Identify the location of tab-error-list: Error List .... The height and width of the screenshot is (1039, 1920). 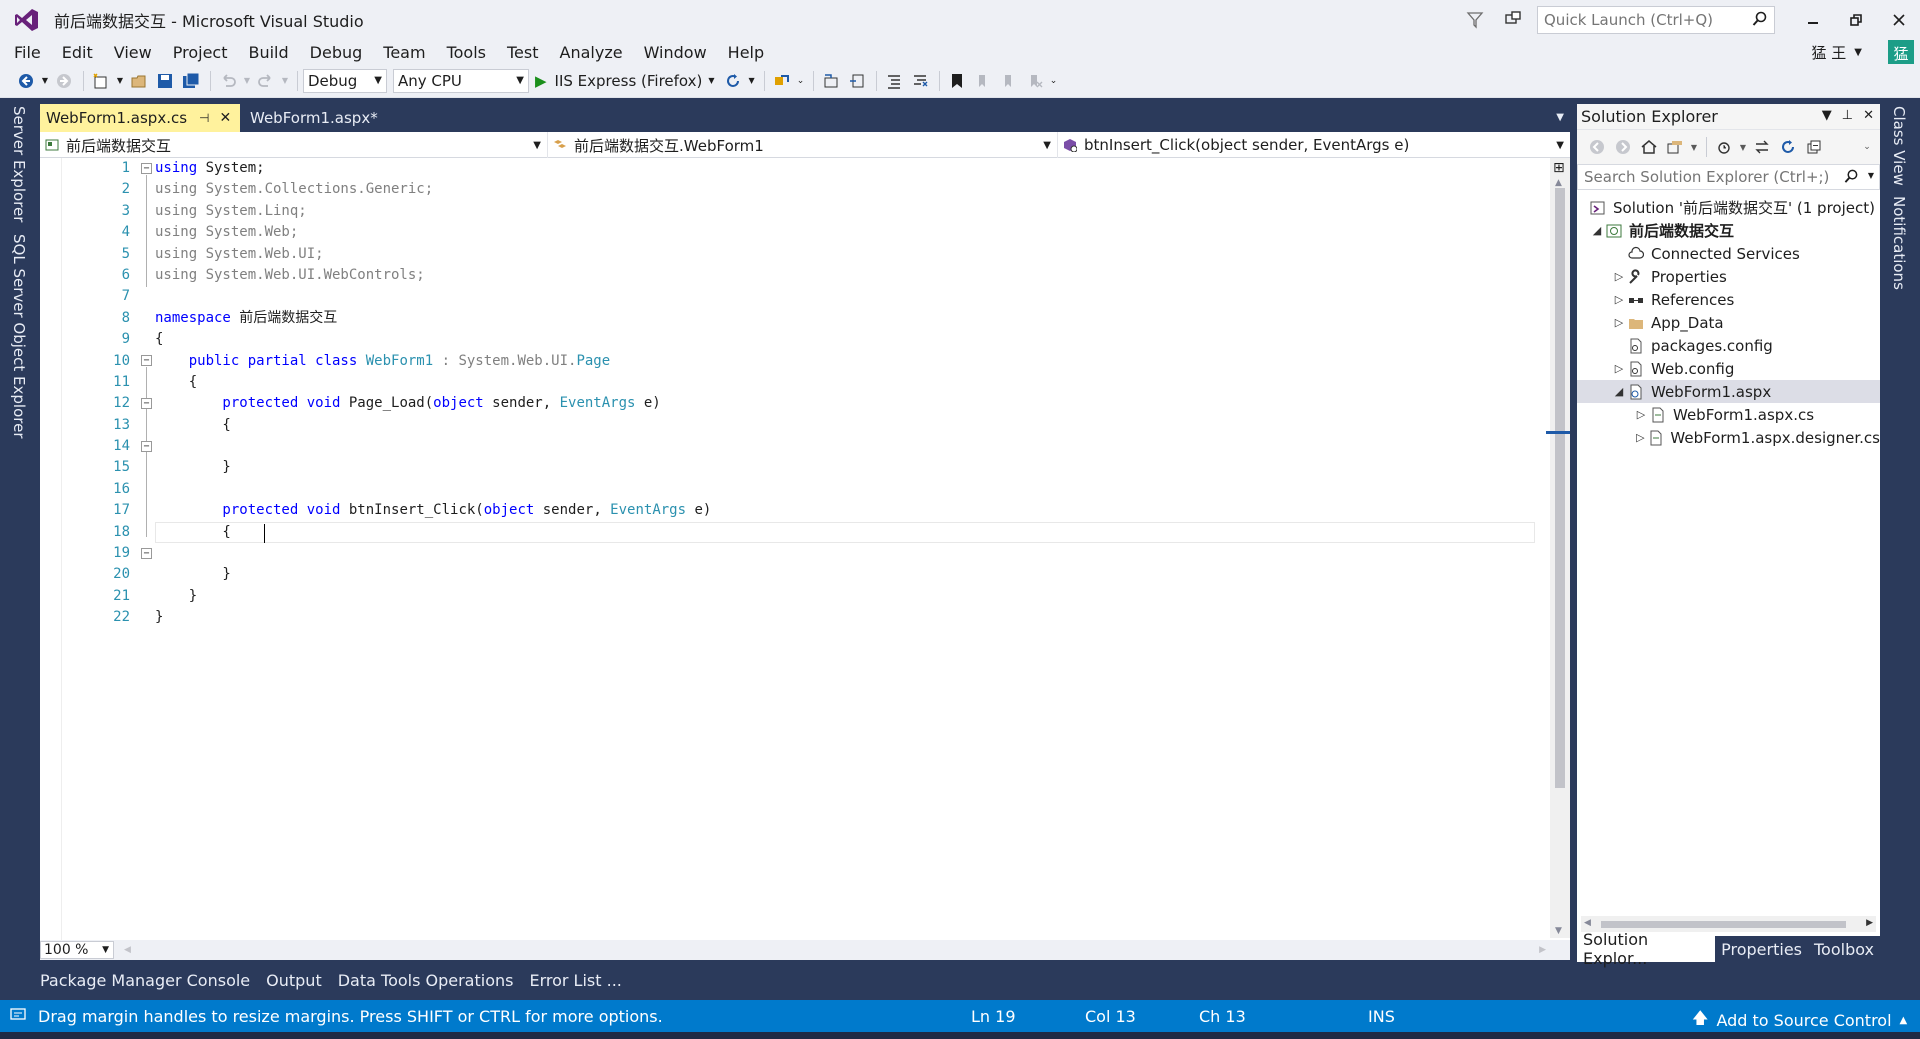
(575, 980).